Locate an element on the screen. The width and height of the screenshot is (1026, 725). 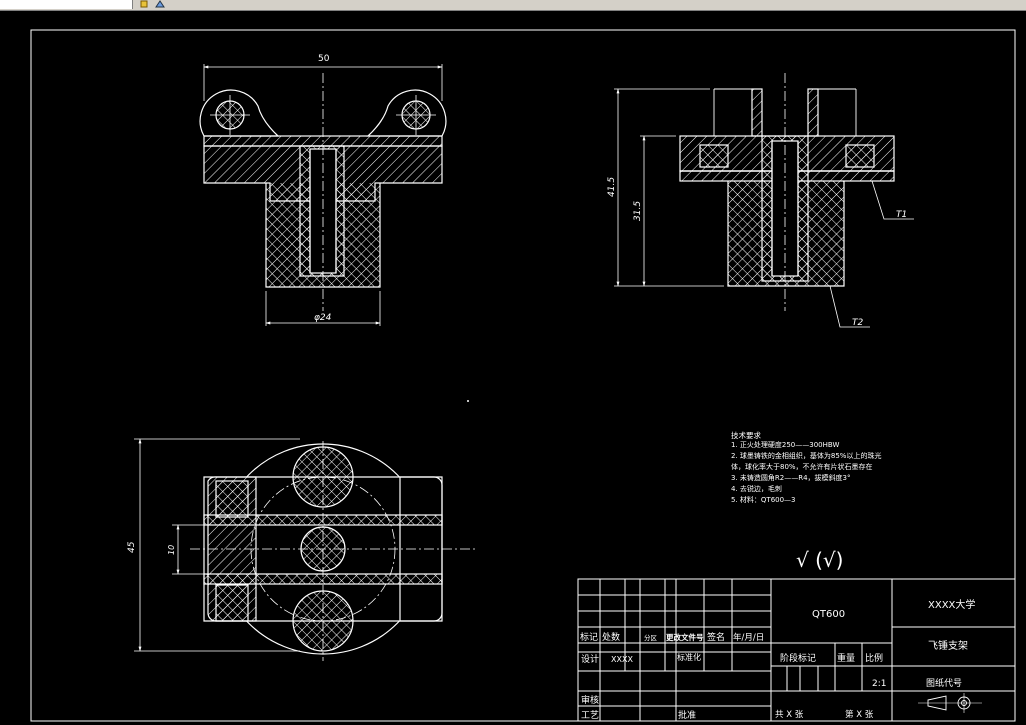
dim-bottom-height-label: 45 is located at coordinates (132, 547).